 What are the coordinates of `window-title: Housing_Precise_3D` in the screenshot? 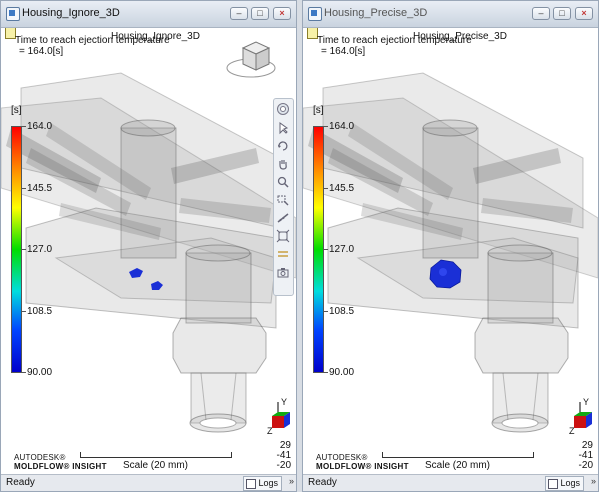 It's located at (376, 13).